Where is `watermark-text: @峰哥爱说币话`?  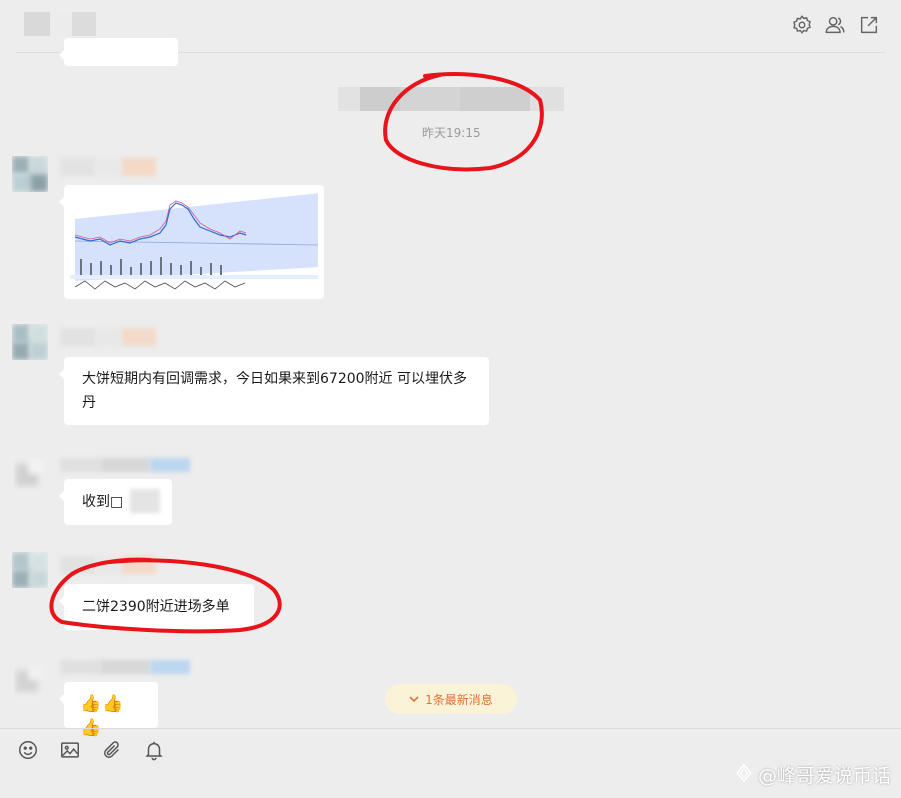
watermark-text: @峰哥爱说币话 is located at coordinates (824, 776).